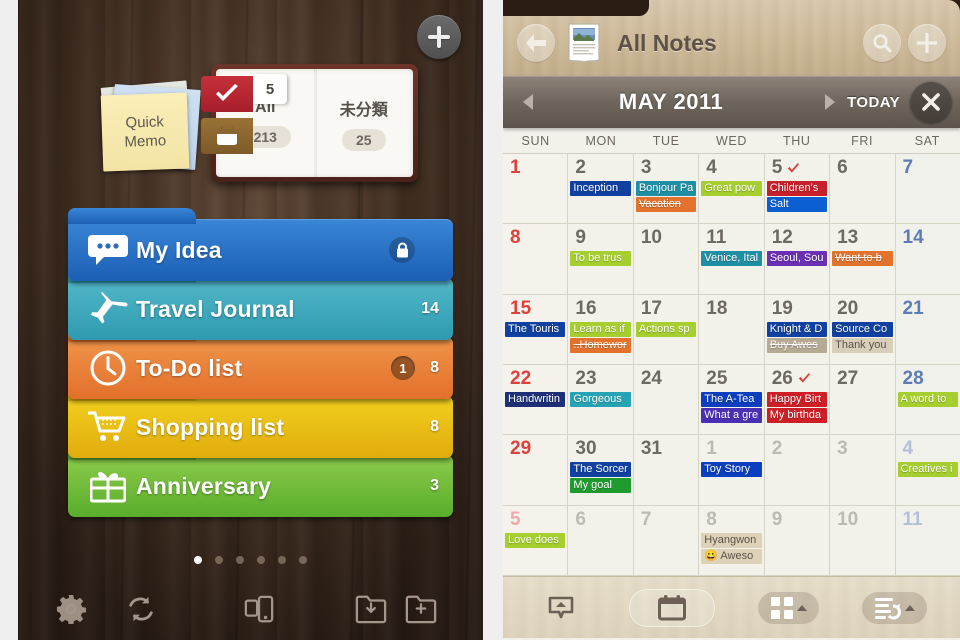 The height and width of the screenshot is (640, 960). What do you see at coordinates (260, 480) in the screenshot?
I see `folder-item-anniversary: Anniversary 3` at bounding box center [260, 480].